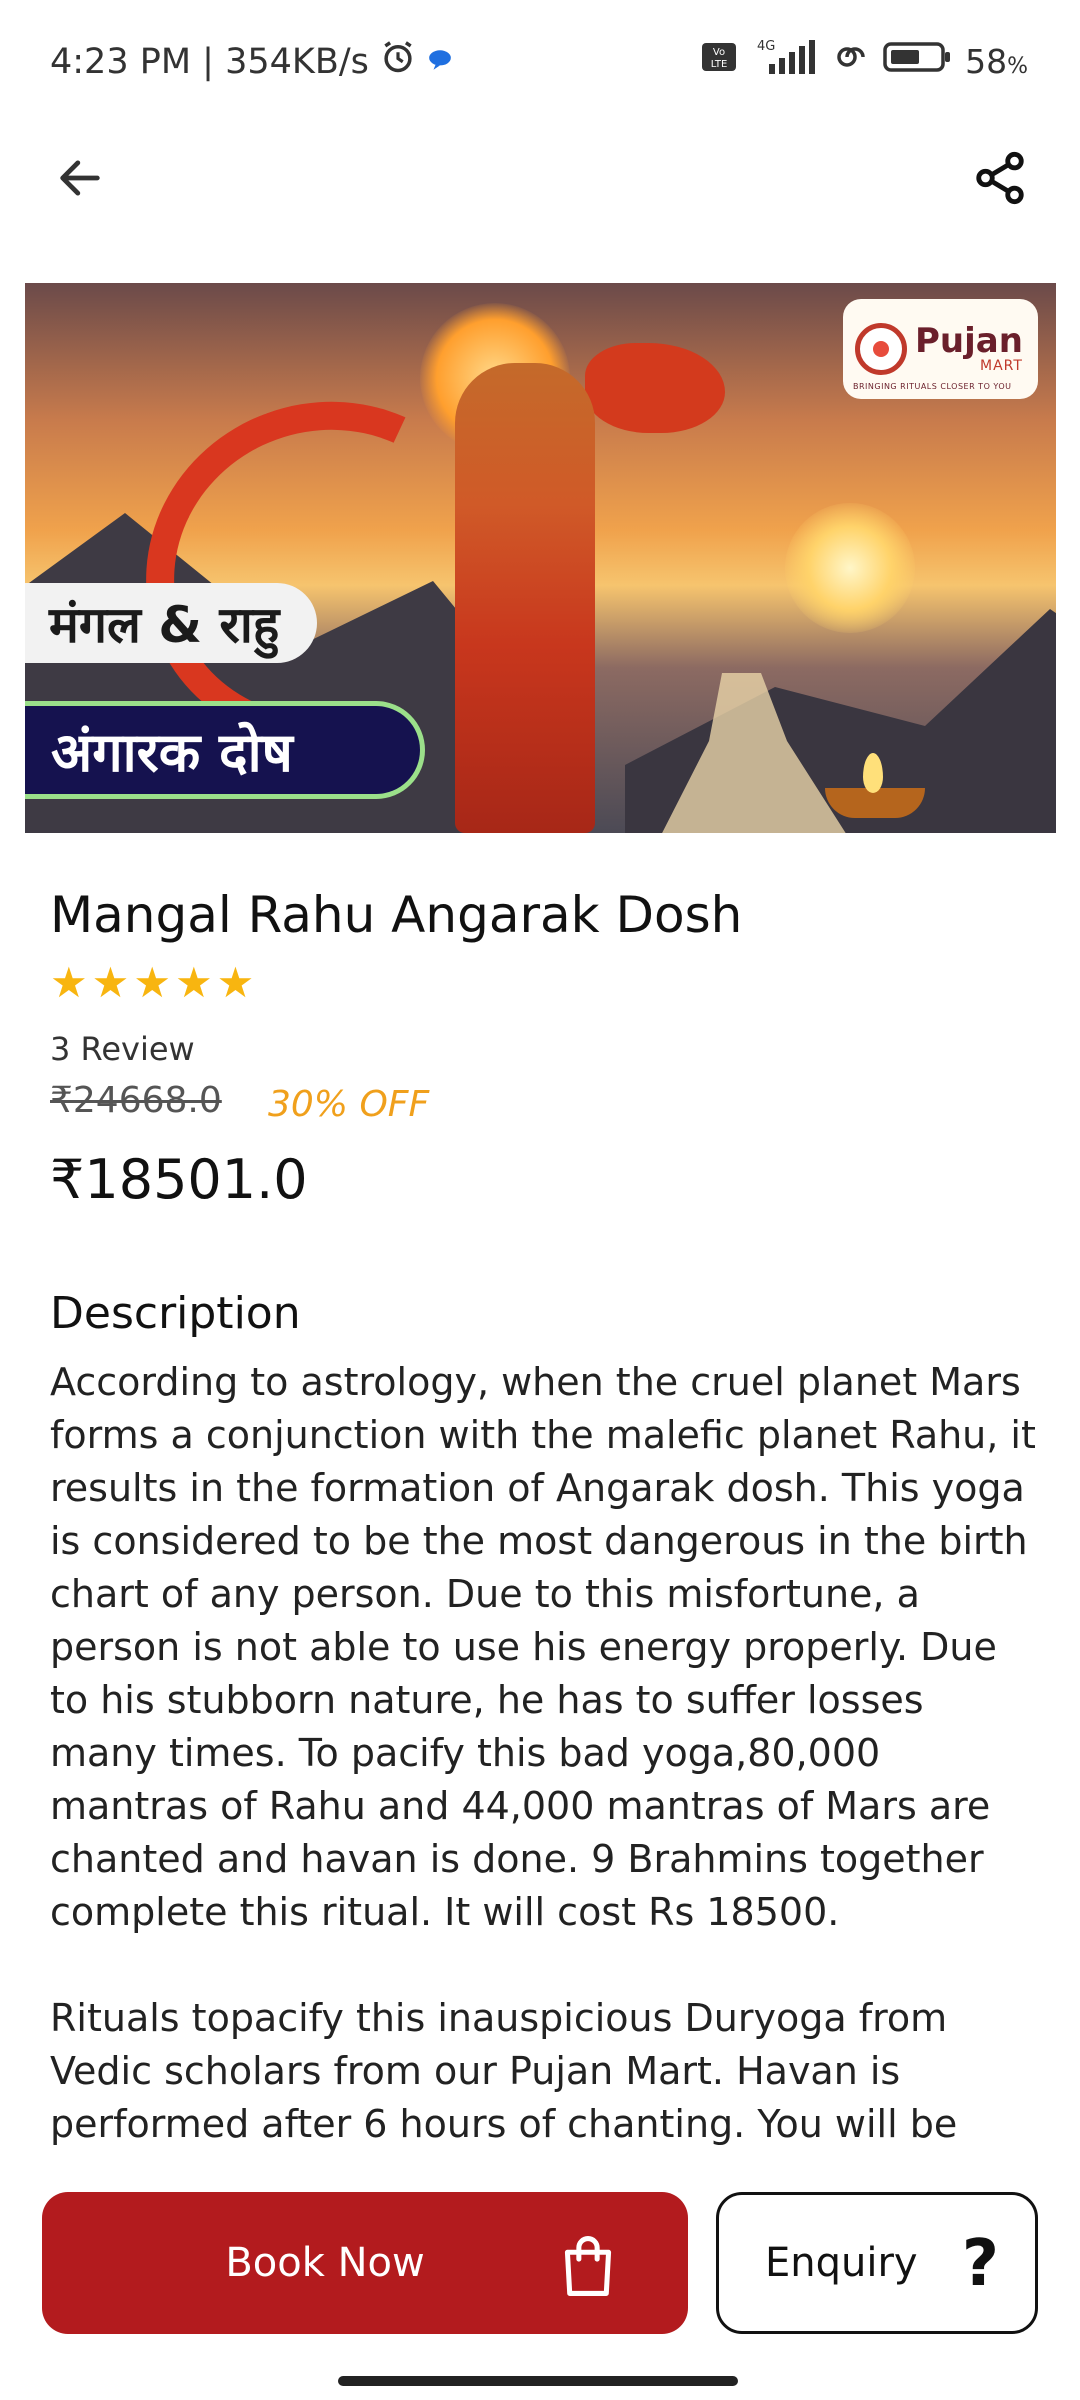 This screenshot has height=2400, width=1080. Describe the element at coordinates (179, 1179) in the screenshot. I see `current-price: ₹18501.0` at that location.